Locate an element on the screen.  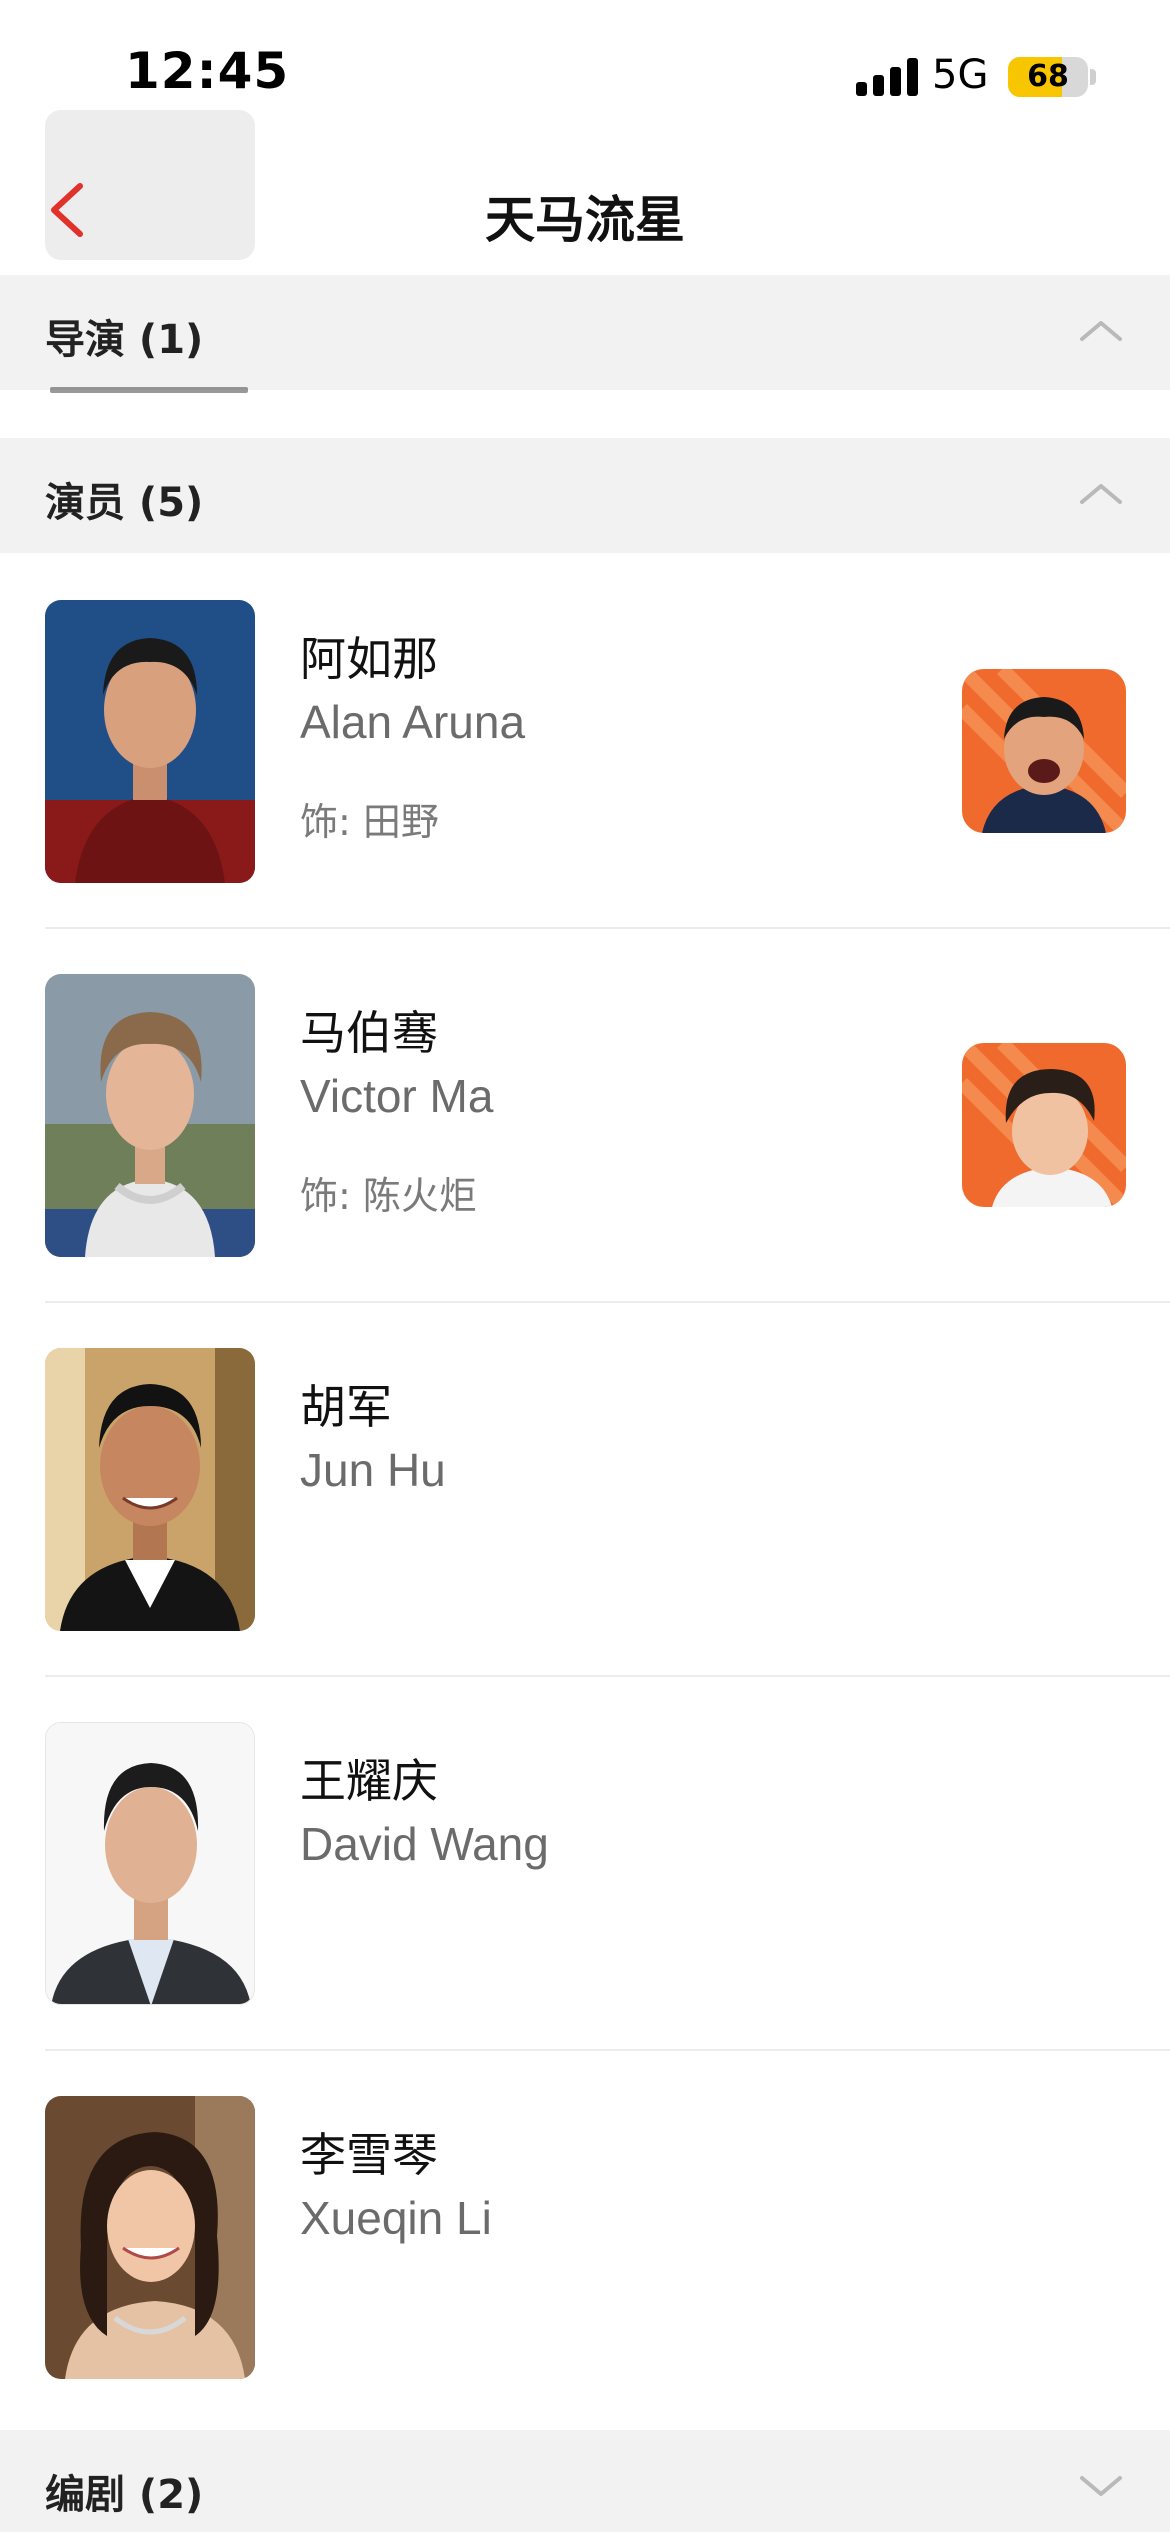
page-title: 天马流星 is located at coordinates (585, 220).